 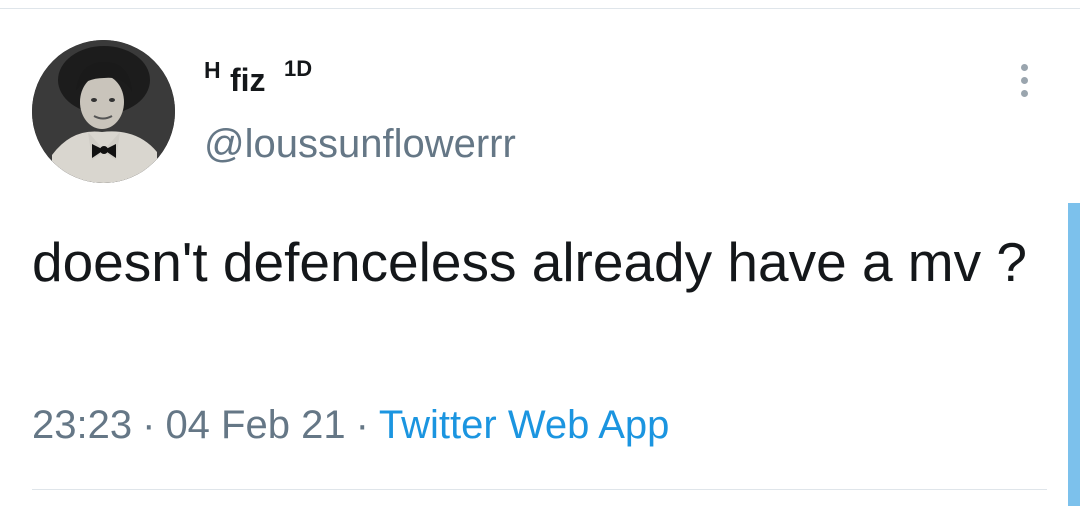 I want to click on bottom-divider, so click(x=539, y=489).